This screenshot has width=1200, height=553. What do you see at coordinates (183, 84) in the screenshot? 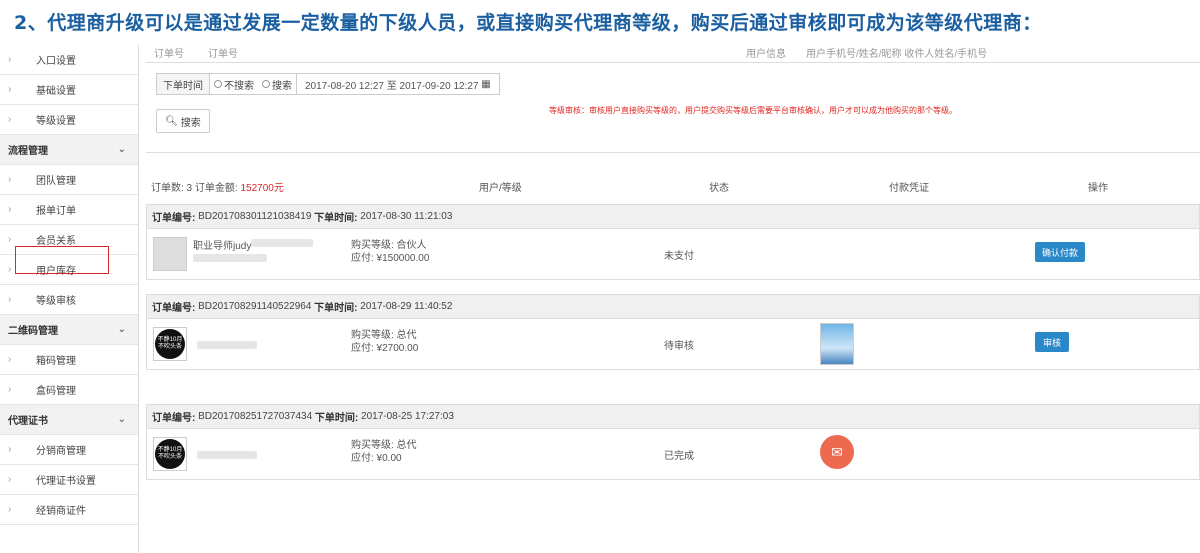
I see `time-label: 下单时间` at bounding box center [183, 84].